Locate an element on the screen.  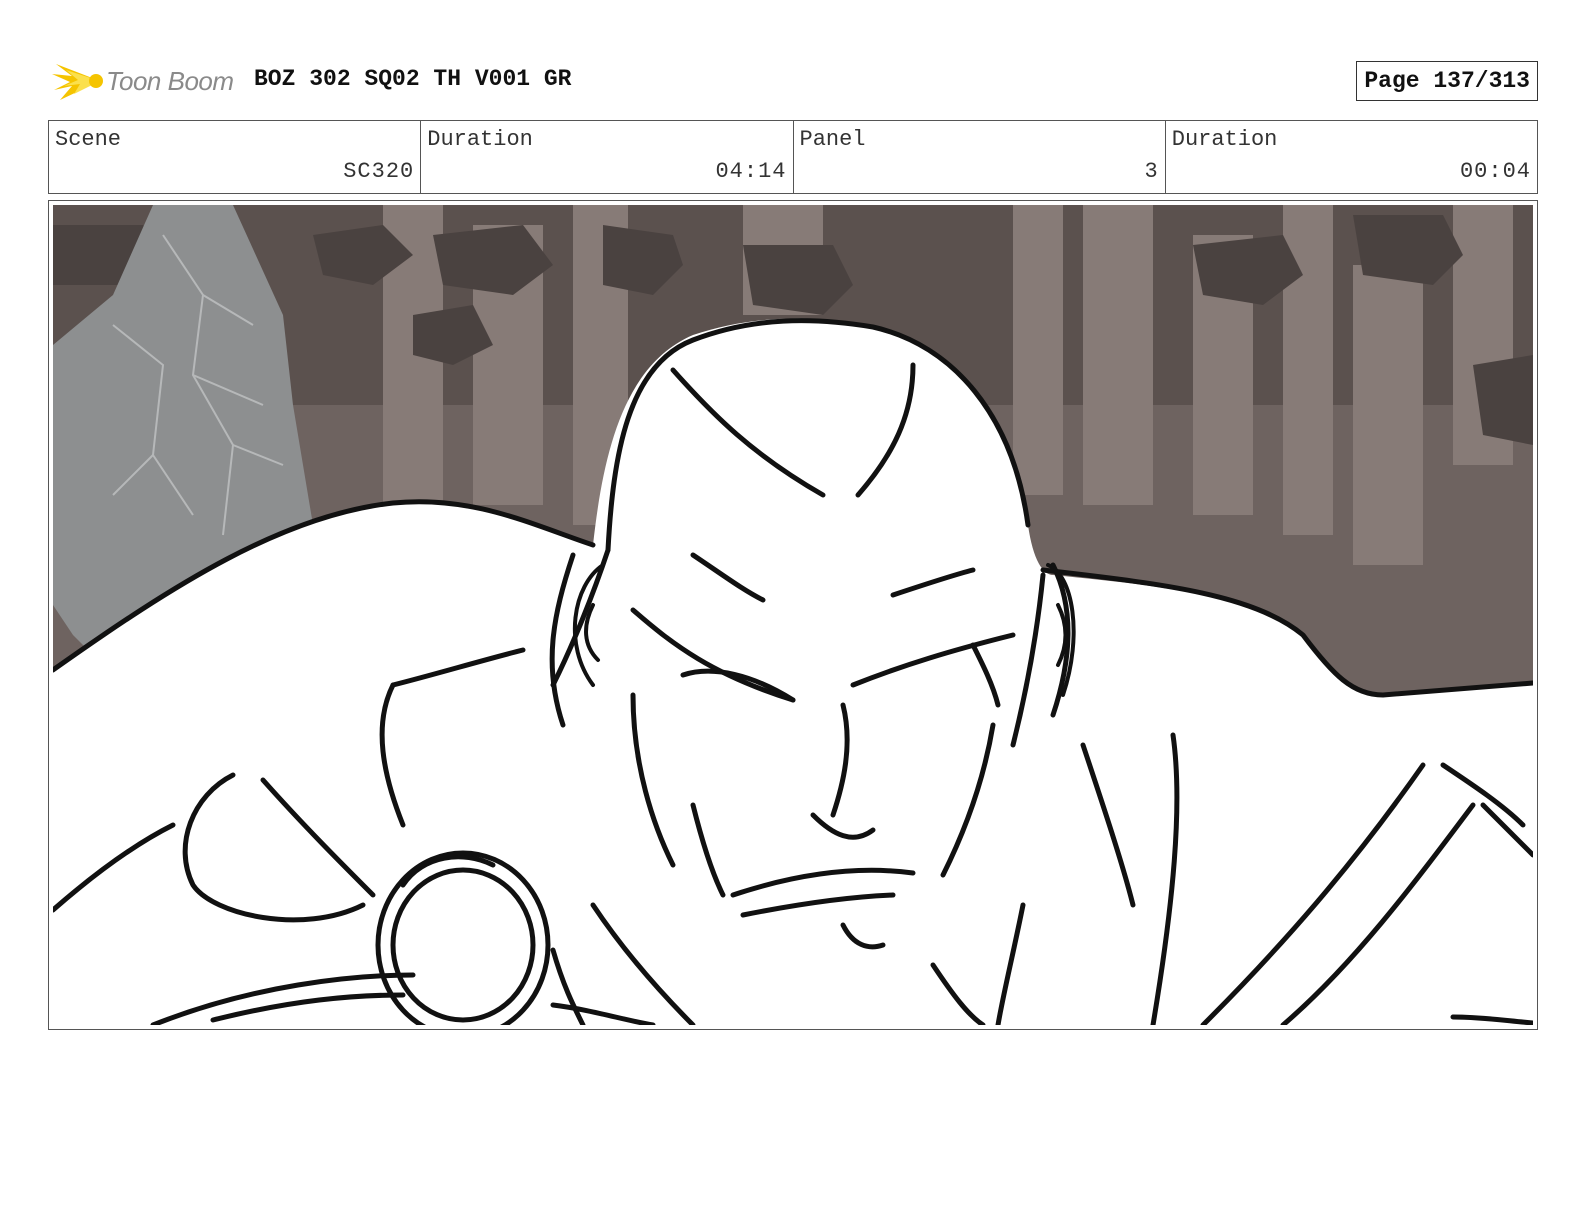
panel-label: Panel is located at coordinates (832, 139).